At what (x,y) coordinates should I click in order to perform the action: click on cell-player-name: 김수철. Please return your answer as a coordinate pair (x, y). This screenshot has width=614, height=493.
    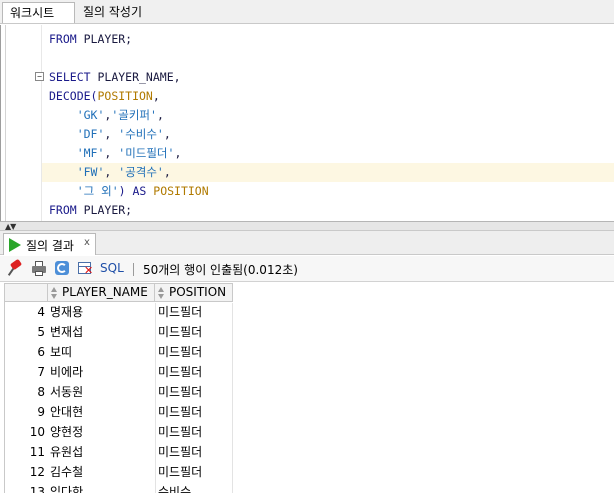
    Looking at the image, I should click on (102, 472).